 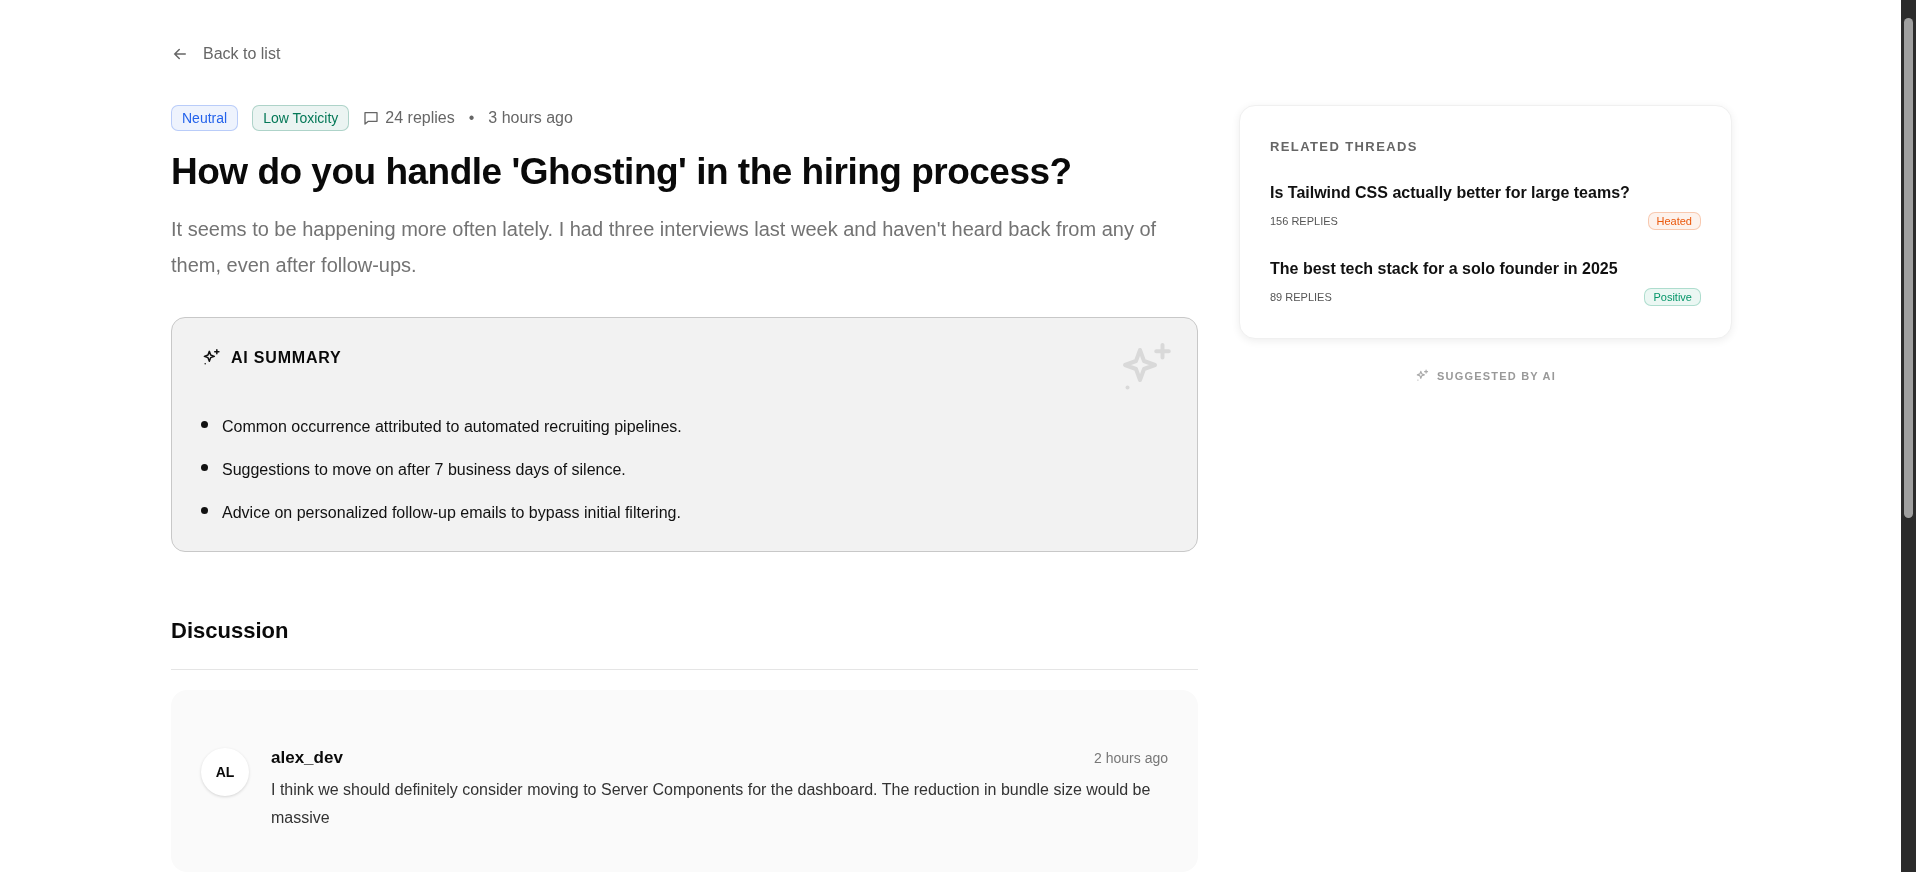 I want to click on scrollbar, so click(x=1908, y=436).